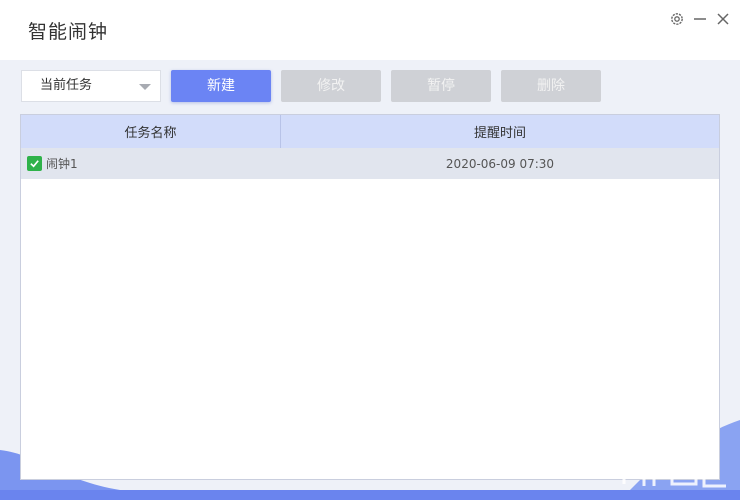  Describe the element at coordinates (151, 131) in the screenshot. I see `column-header-task-name: 任务名称` at that location.